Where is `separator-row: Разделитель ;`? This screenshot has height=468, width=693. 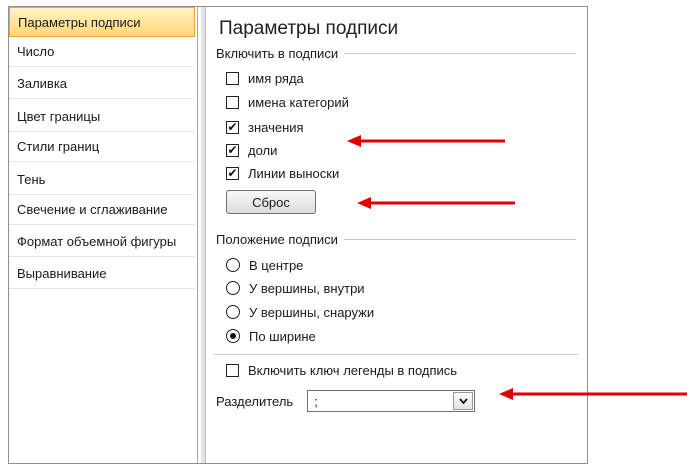 separator-row: Разделитель ; is located at coordinates (346, 401).